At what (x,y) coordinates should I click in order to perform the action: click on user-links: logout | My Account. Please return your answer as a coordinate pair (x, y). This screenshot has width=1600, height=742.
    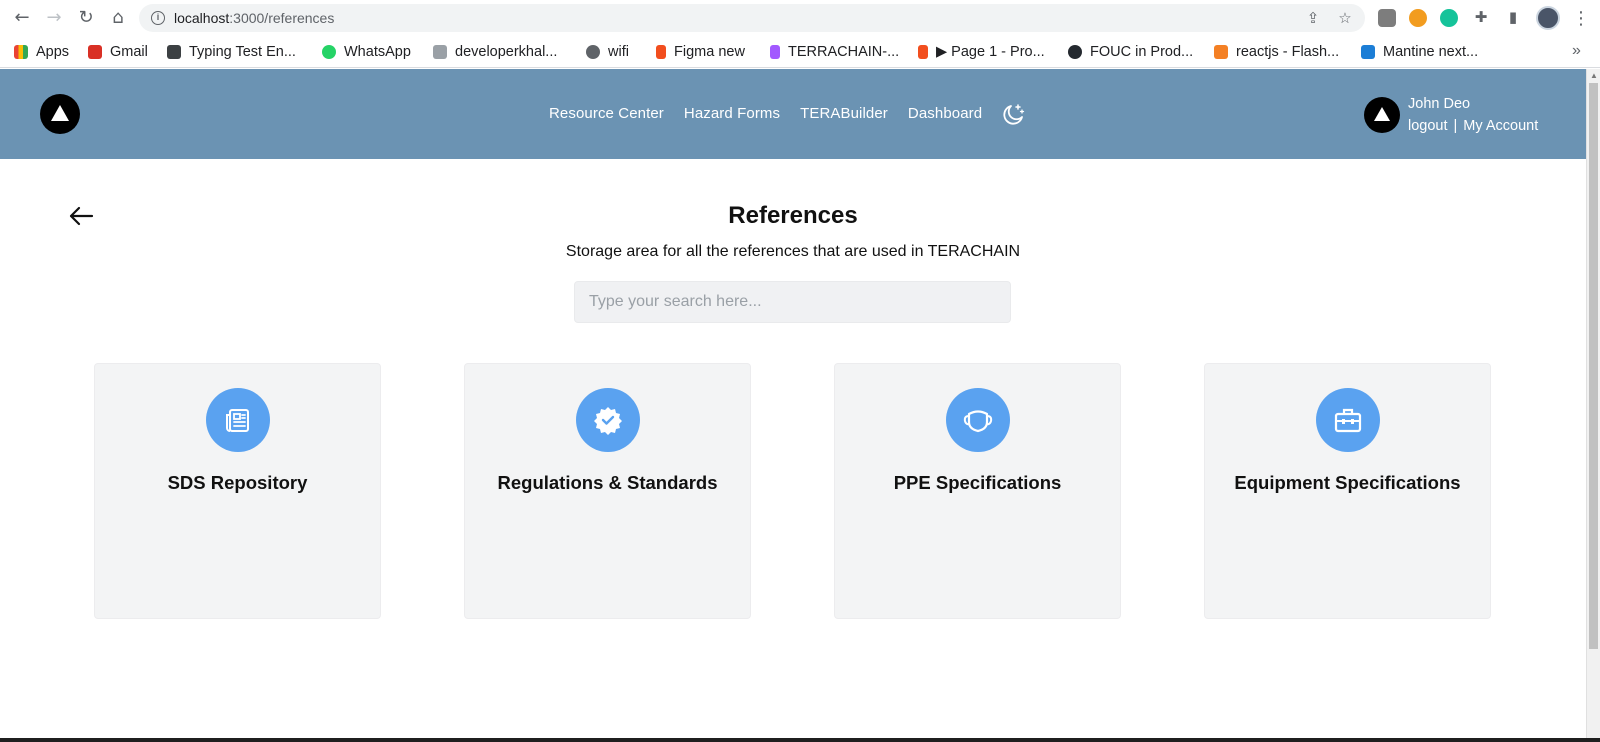
    Looking at the image, I should click on (1473, 126).